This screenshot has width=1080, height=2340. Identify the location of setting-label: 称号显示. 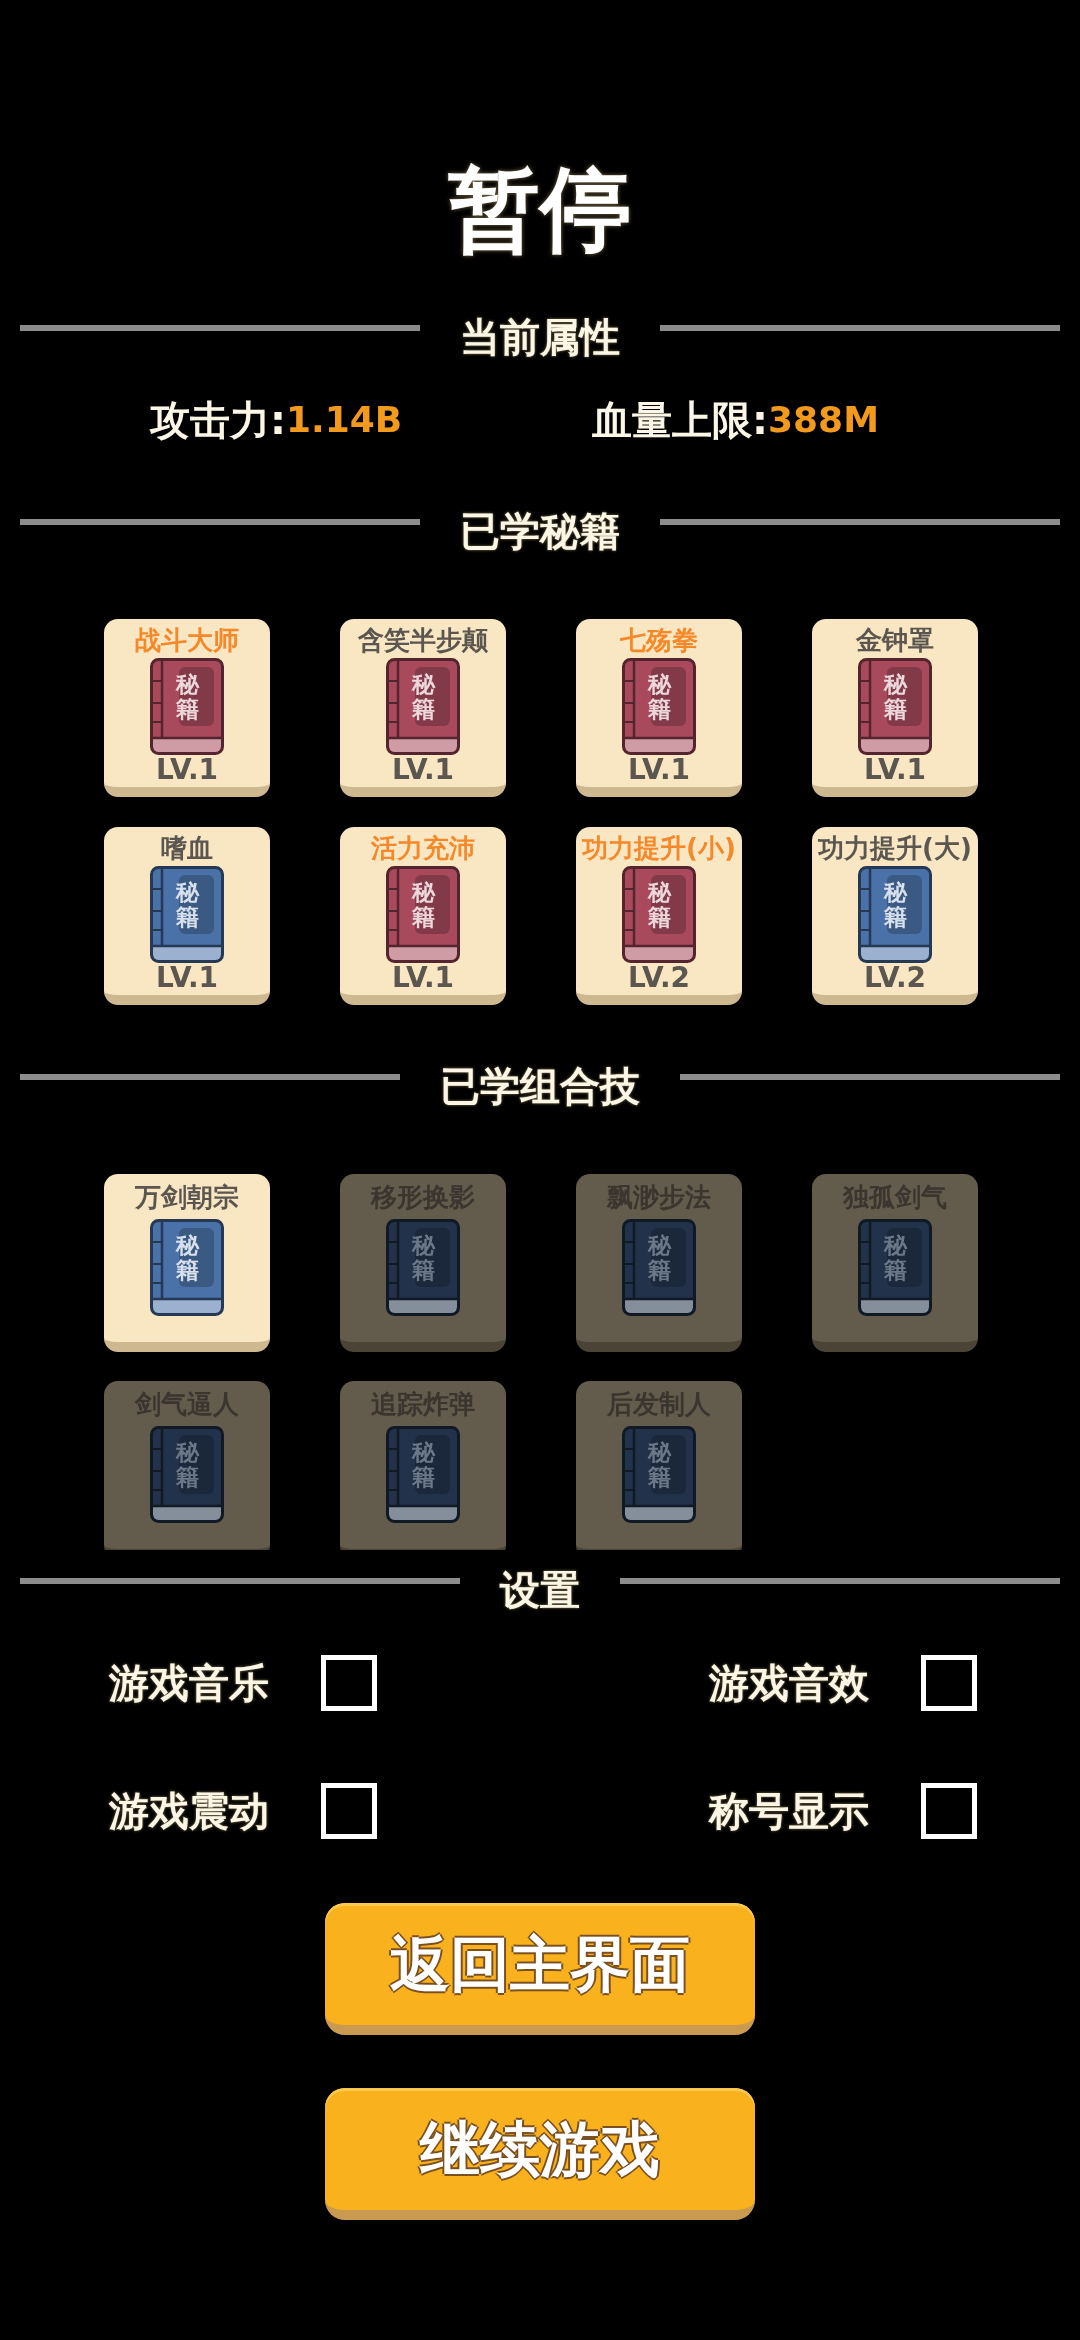
(789, 1811).